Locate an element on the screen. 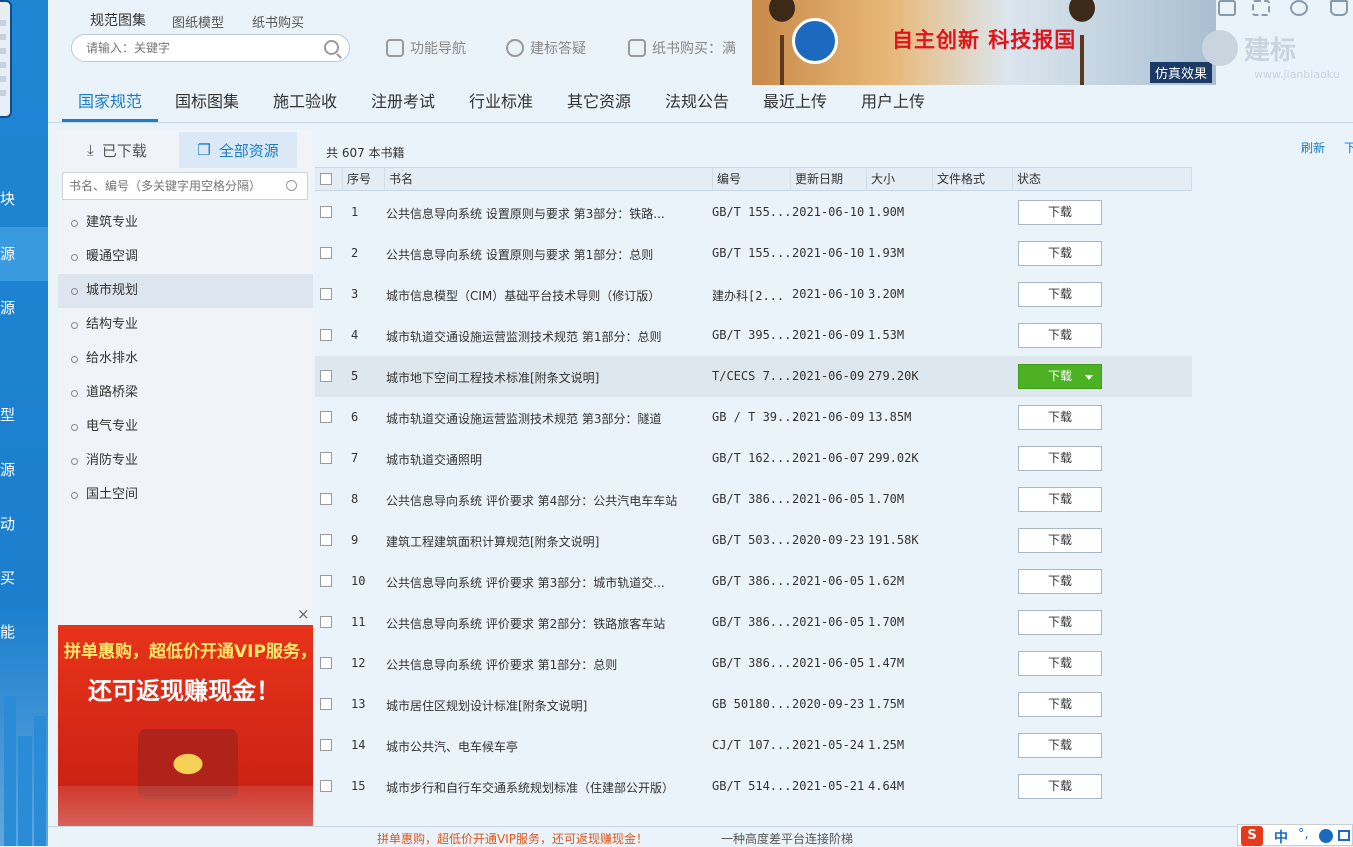  status-promo-link: 拼单惠购，超低价开通VIP服务，还可返现赚现金！ is located at coordinates (512, 838).